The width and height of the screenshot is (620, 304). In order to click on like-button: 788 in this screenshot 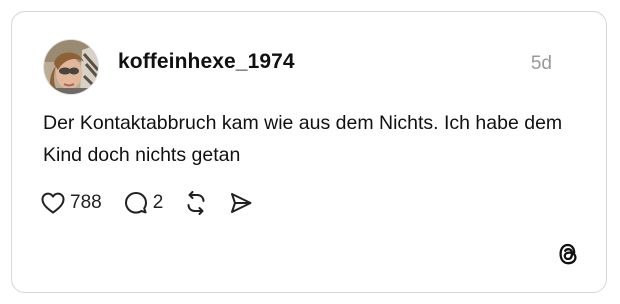, I will do `click(71, 203)`.